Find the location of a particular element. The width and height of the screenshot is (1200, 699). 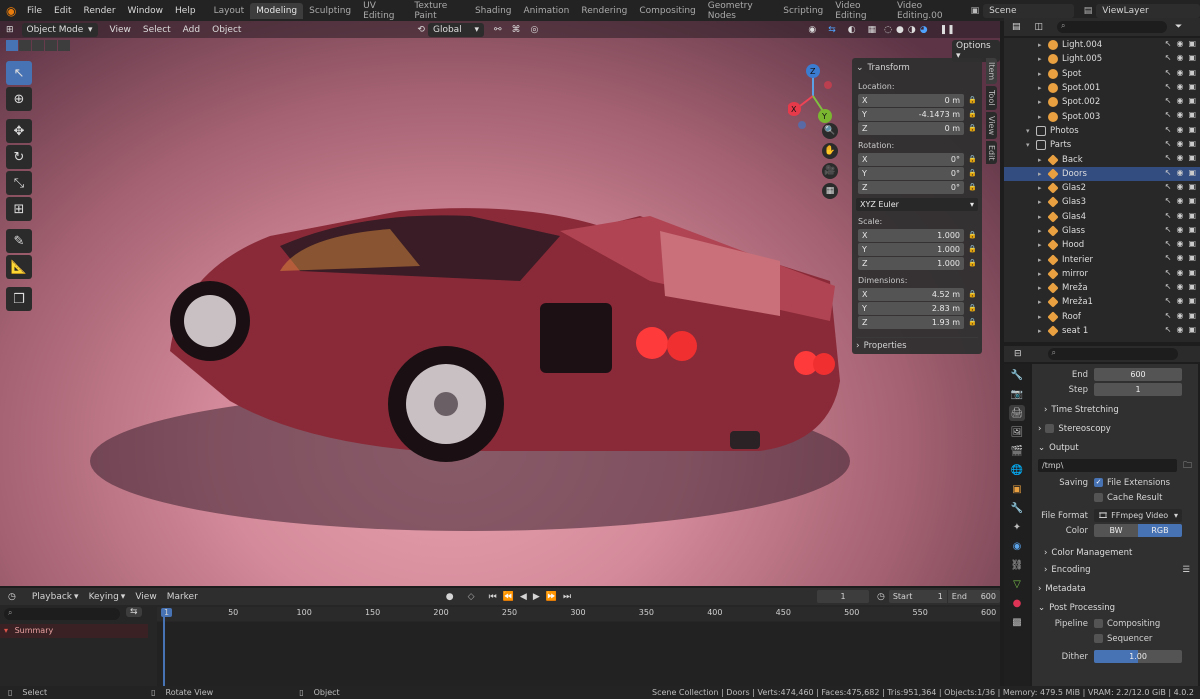

measure-icon: 📐 is located at coordinates (19, 267).